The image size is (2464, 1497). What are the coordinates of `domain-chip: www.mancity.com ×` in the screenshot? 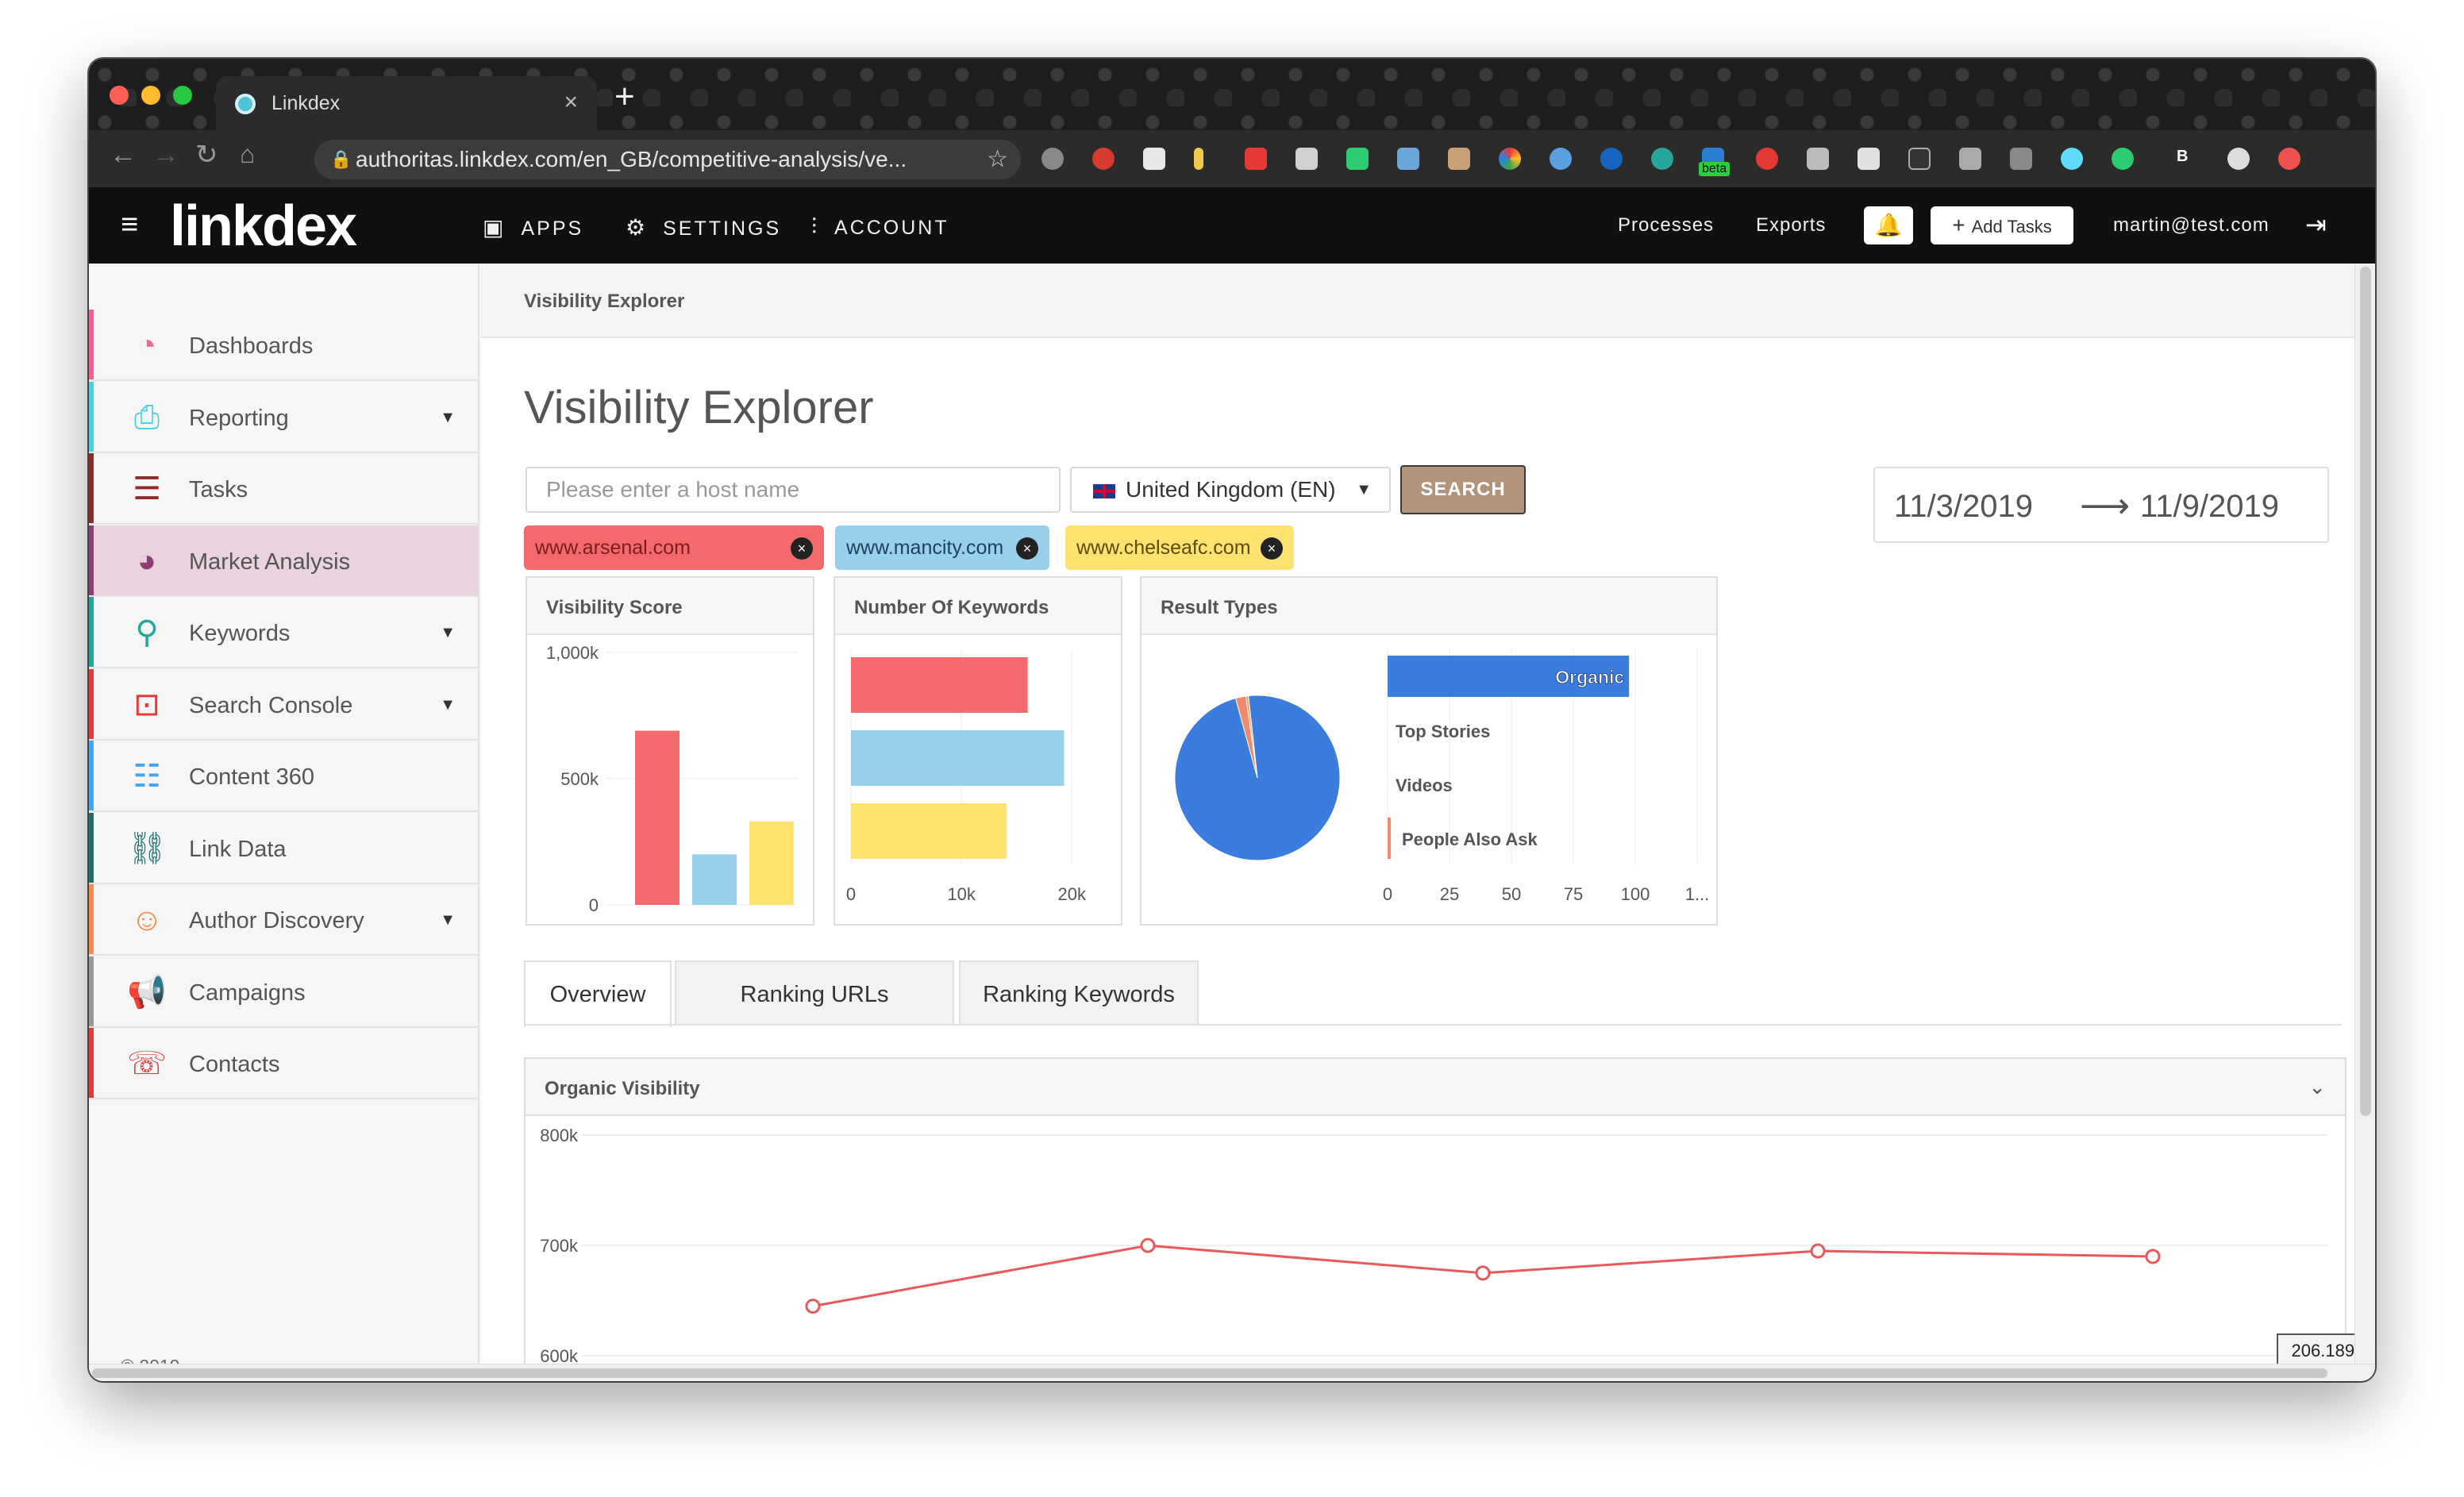 It's located at (942, 547).